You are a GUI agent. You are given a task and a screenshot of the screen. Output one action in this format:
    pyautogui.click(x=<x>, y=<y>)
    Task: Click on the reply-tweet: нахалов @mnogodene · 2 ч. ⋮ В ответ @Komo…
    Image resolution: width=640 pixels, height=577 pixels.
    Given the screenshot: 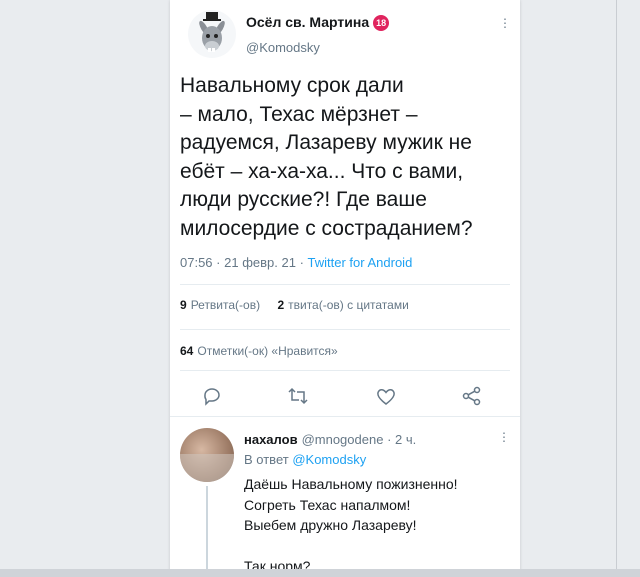 What is the action you would take?
    pyautogui.click(x=345, y=498)
    